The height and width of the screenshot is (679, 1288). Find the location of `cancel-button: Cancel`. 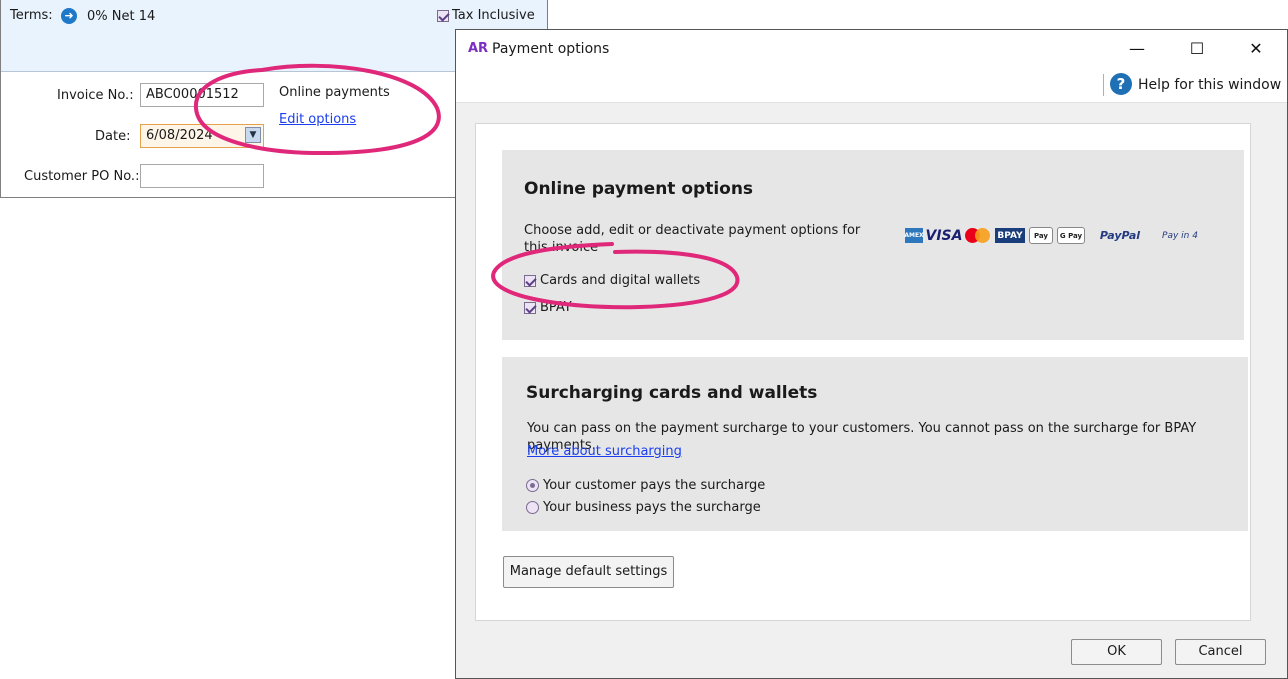

cancel-button: Cancel is located at coordinates (1220, 652).